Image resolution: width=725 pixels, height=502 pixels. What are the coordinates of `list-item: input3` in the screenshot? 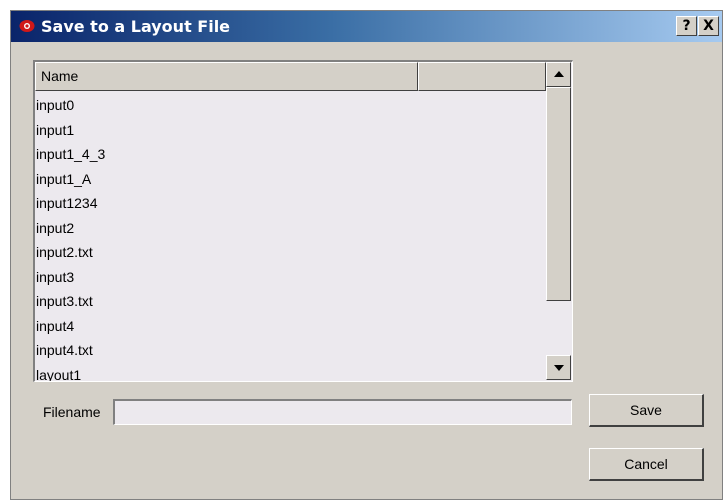 It's located at (290, 277).